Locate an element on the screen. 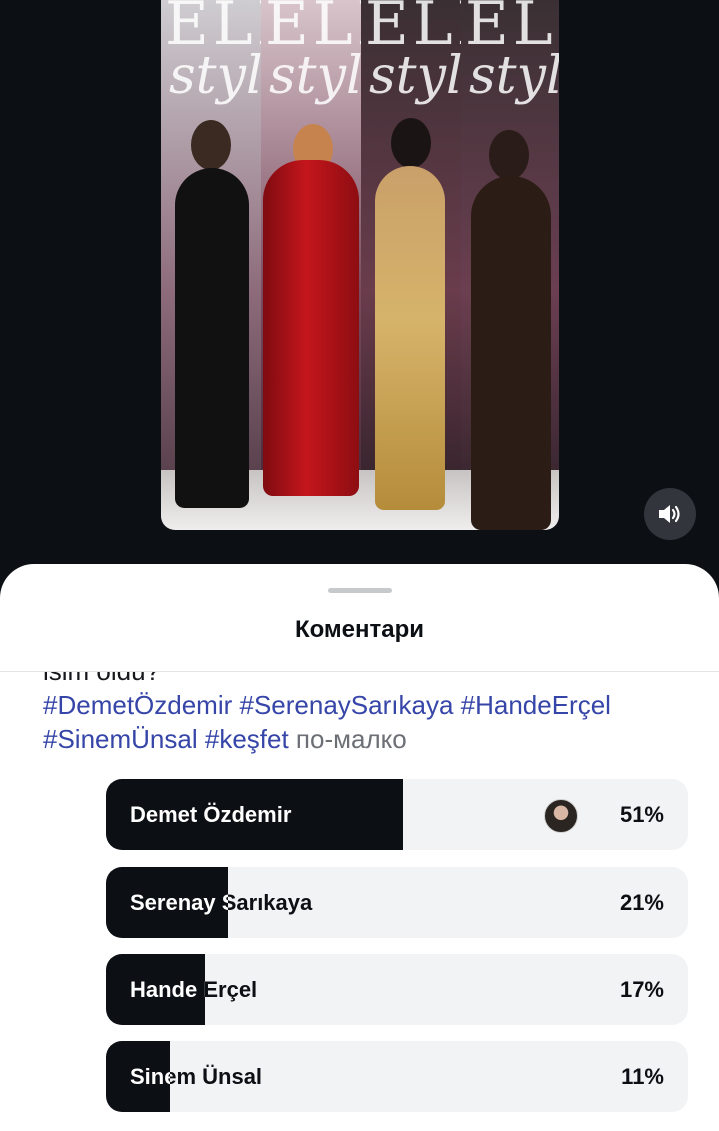  sheet-drag-handle is located at coordinates (360, 590).